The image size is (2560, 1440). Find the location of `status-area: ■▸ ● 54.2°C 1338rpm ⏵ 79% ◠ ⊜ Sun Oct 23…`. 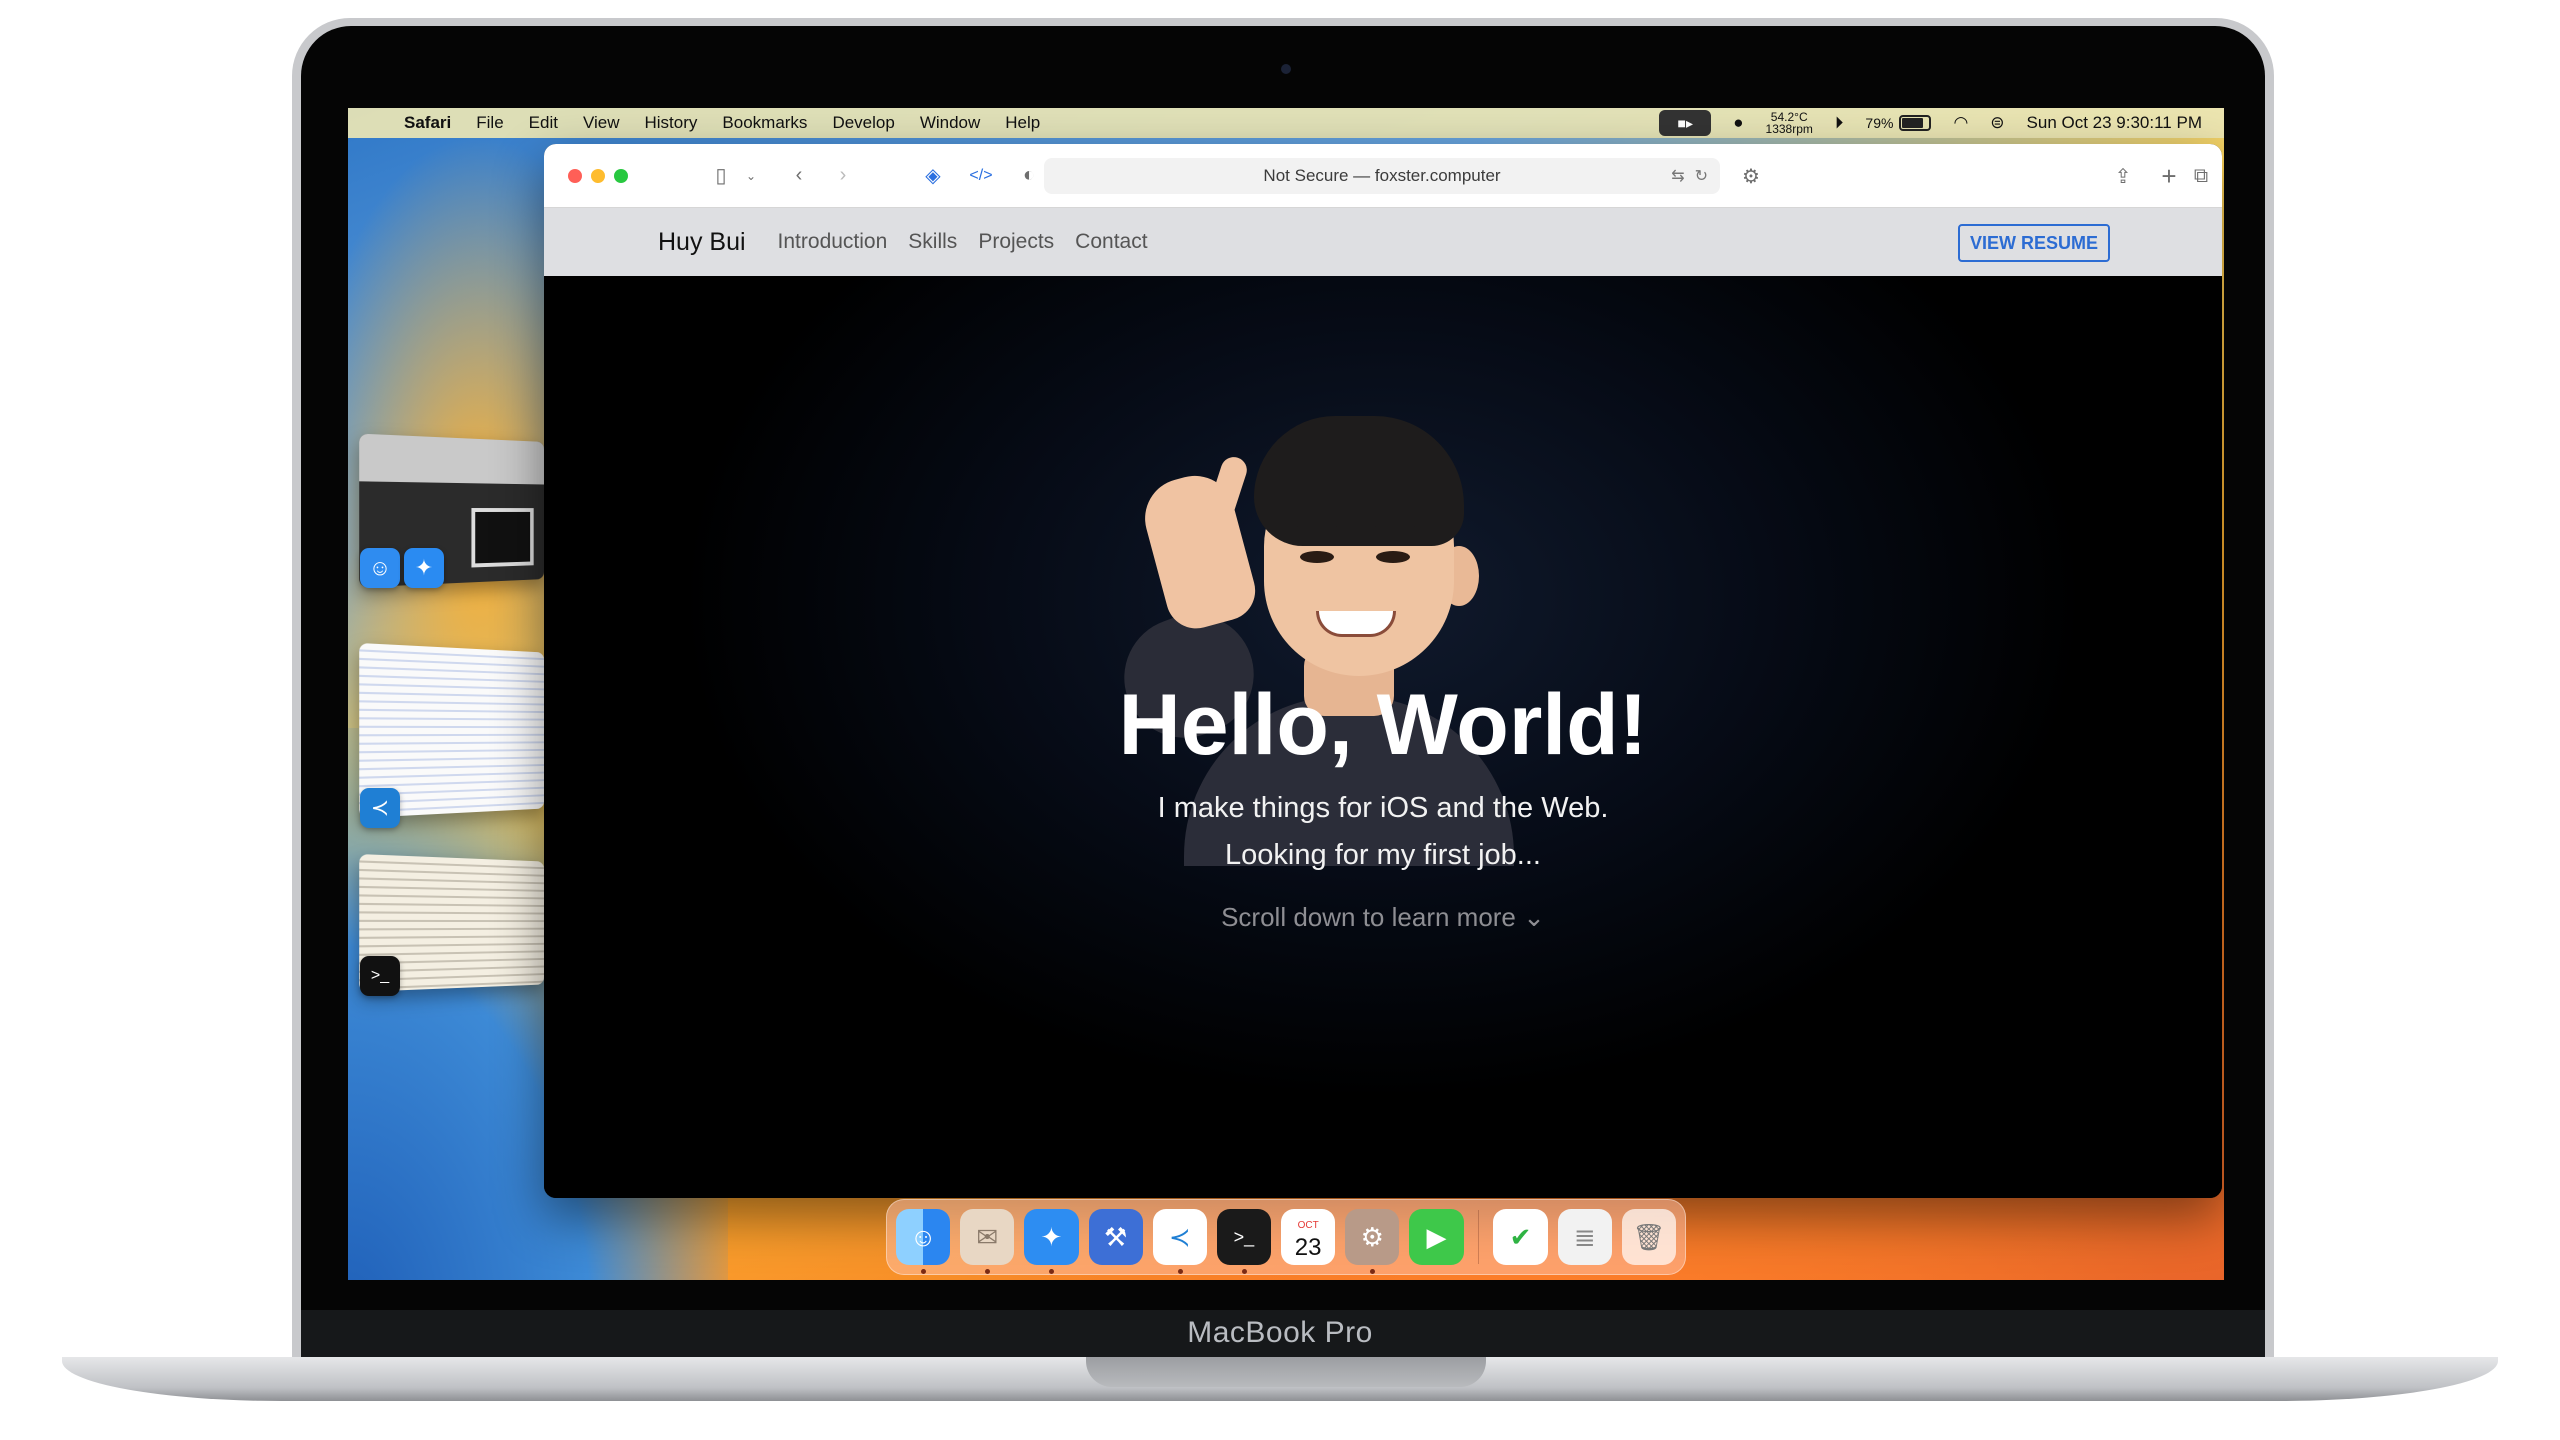

status-area: ■▸ ● 54.2°C 1338rpm ⏵ 79% ◠ ⊜ Sun Oct 23… is located at coordinates (1930, 123).